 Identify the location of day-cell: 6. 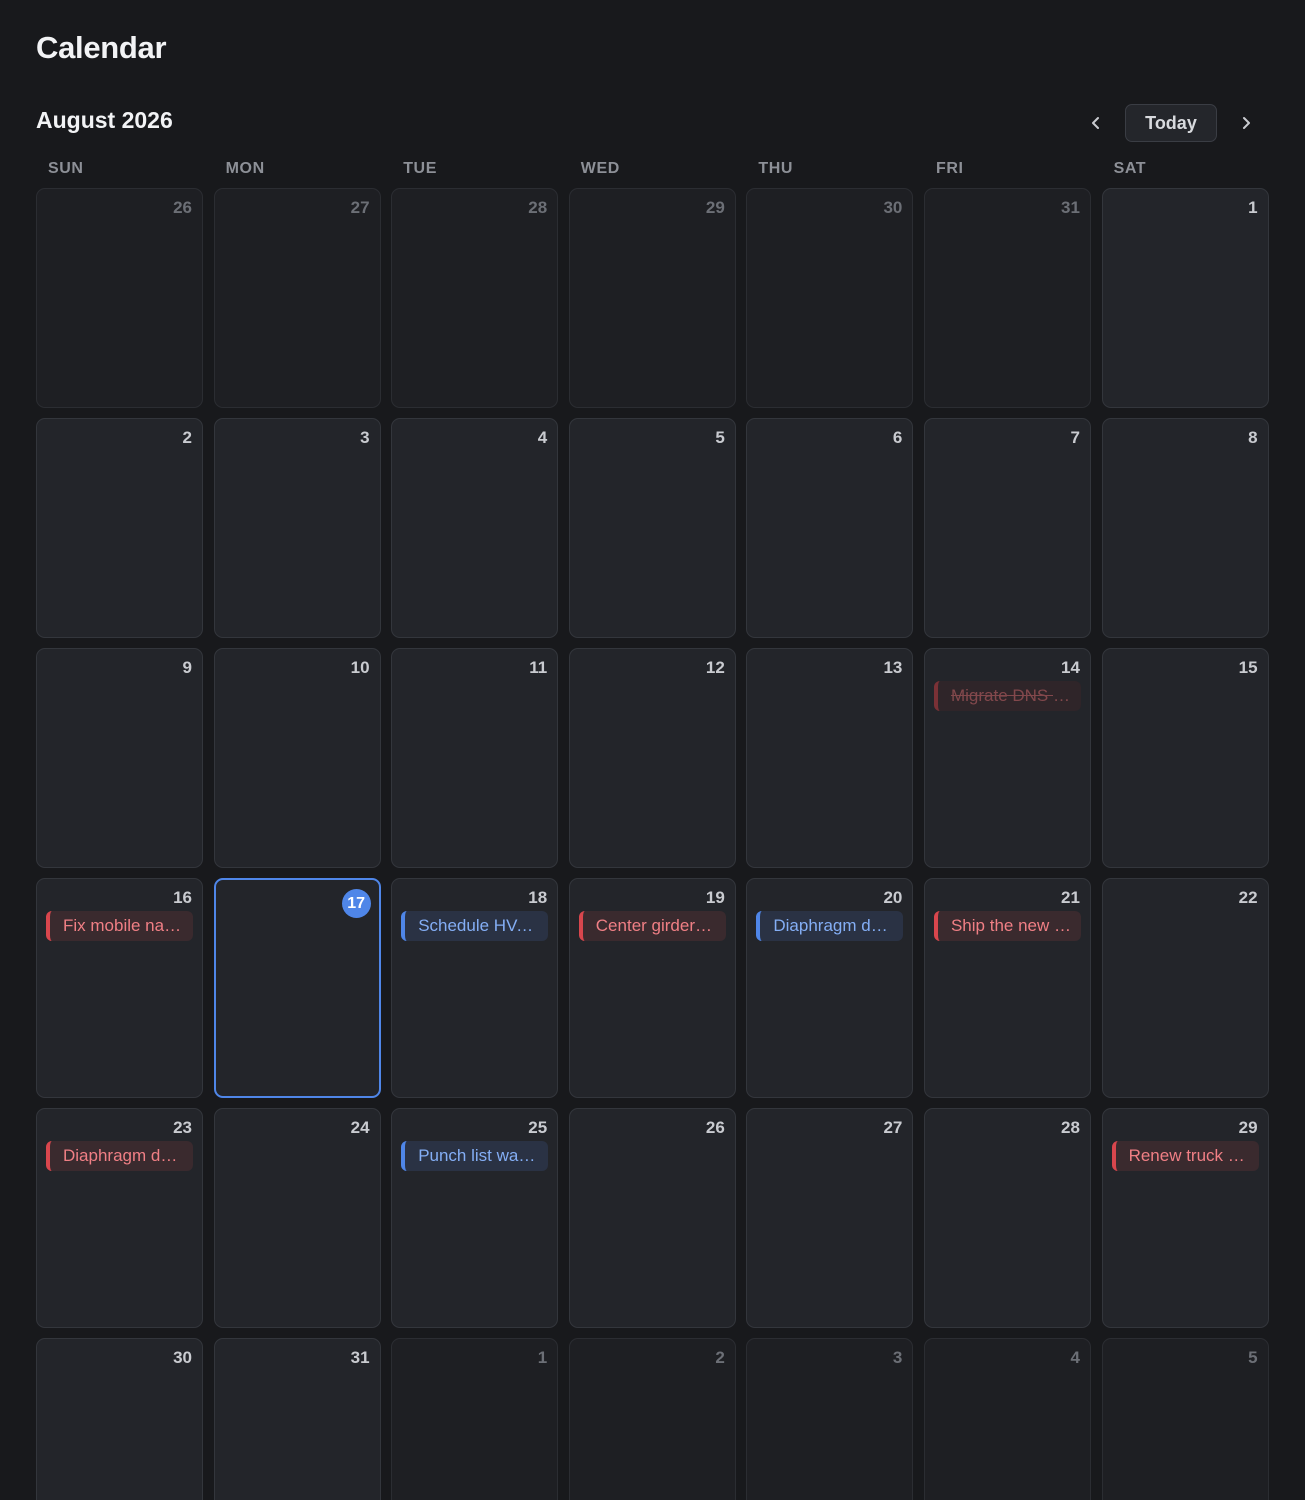
(830, 528).